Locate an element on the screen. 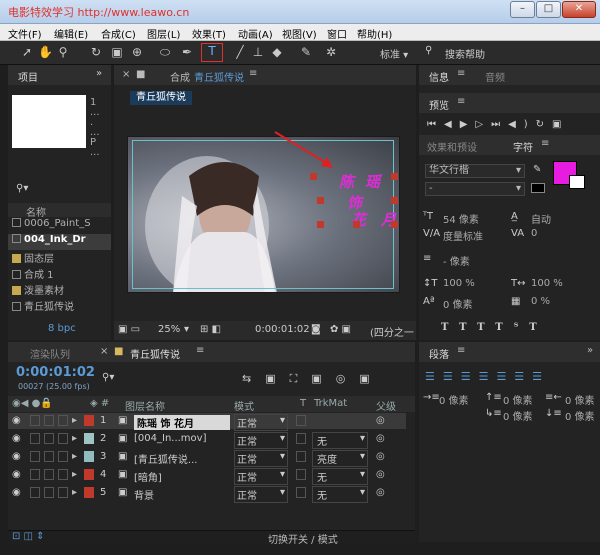 The width and height of the screenshot is (600, 555). first-line-value: 0 像素 is located at coordinates (518, 415).